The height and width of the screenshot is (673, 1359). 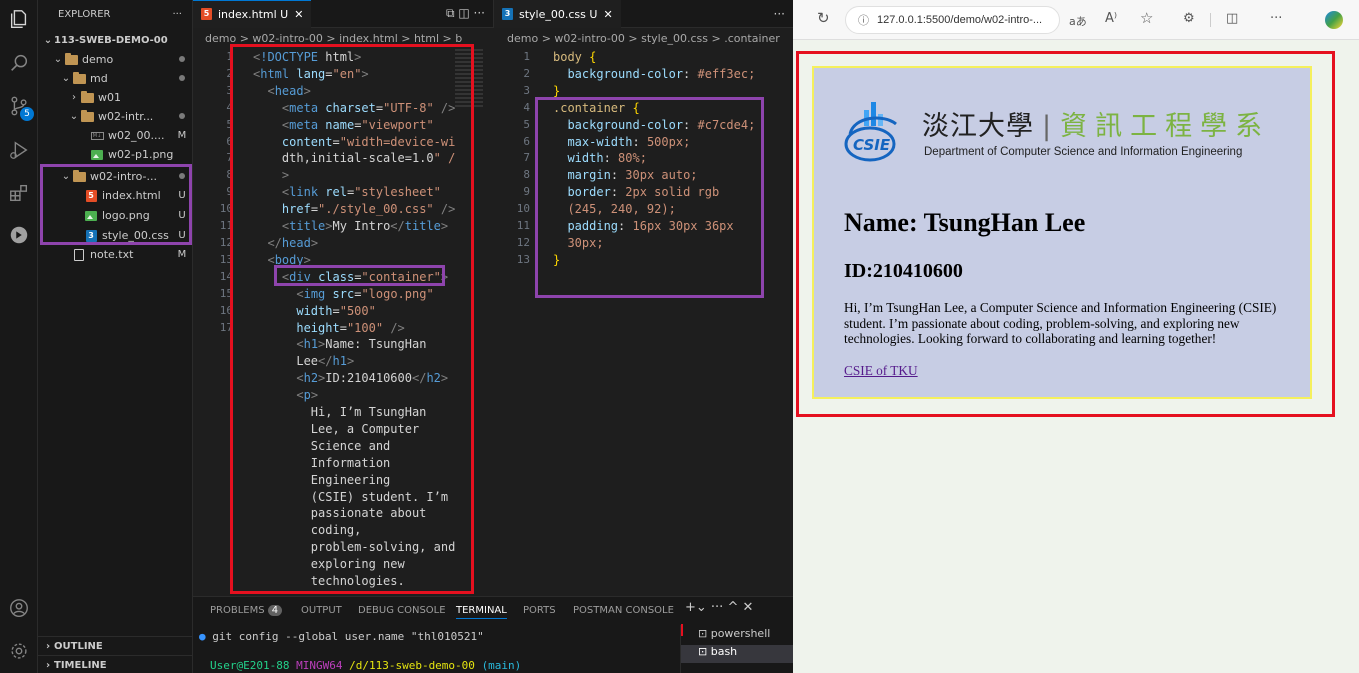 I want to click on line-number: 11, so click(x=523, y=226).